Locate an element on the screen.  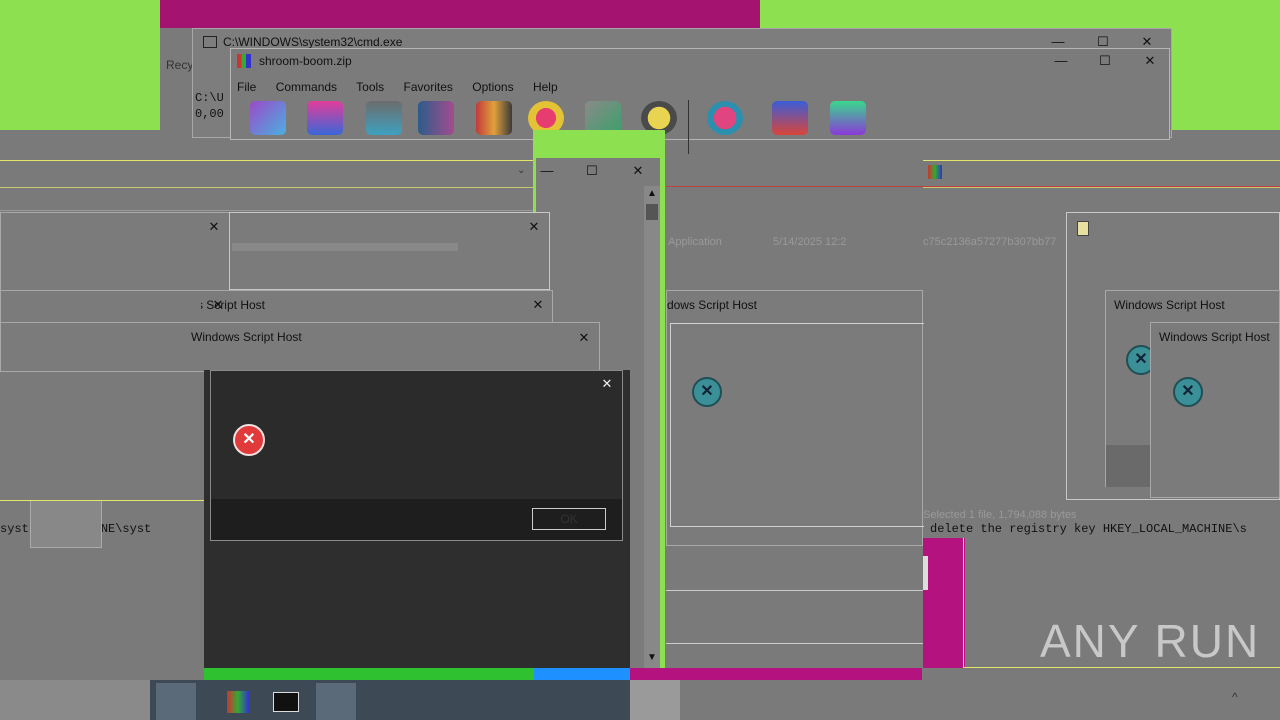
small-white-box is located at coordinates (925, 573).